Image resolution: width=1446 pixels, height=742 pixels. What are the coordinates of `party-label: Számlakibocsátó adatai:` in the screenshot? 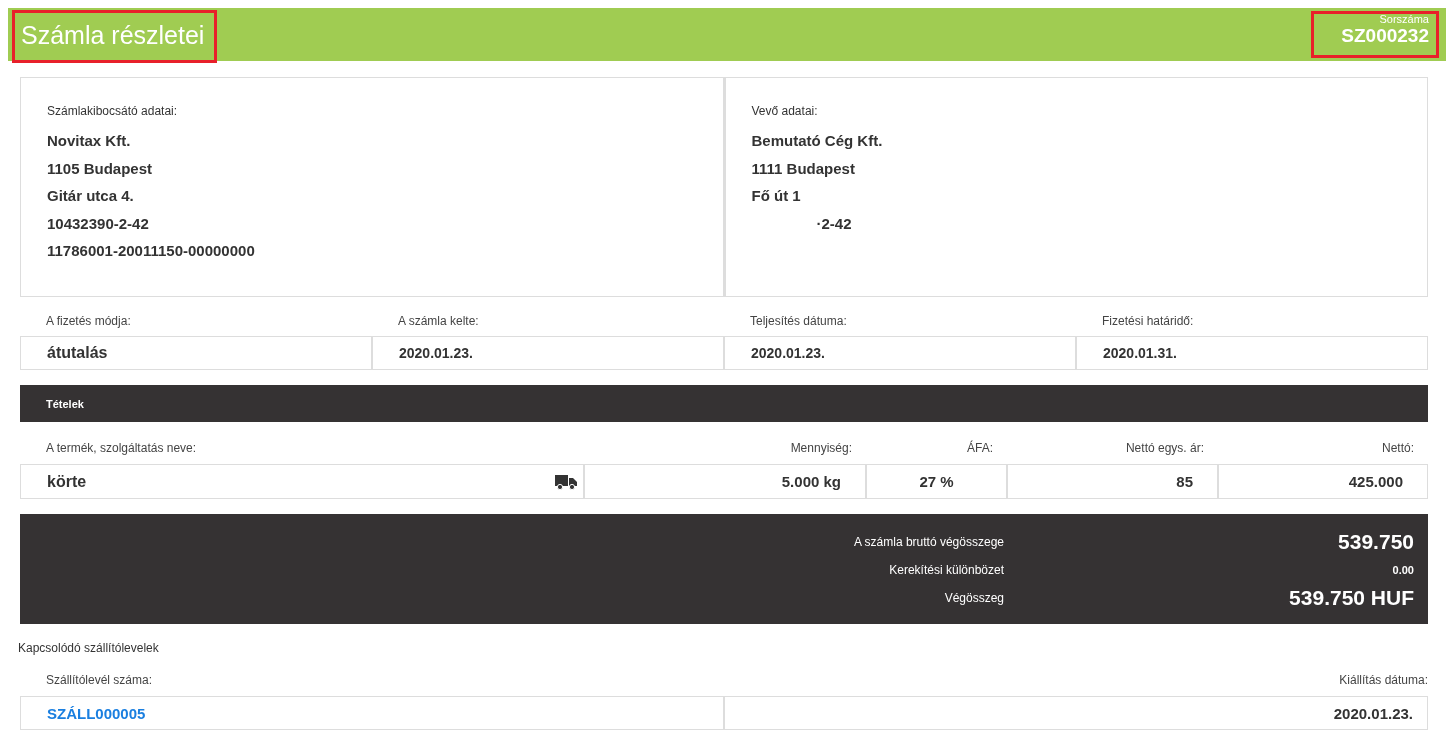 It's located at (113, 111).